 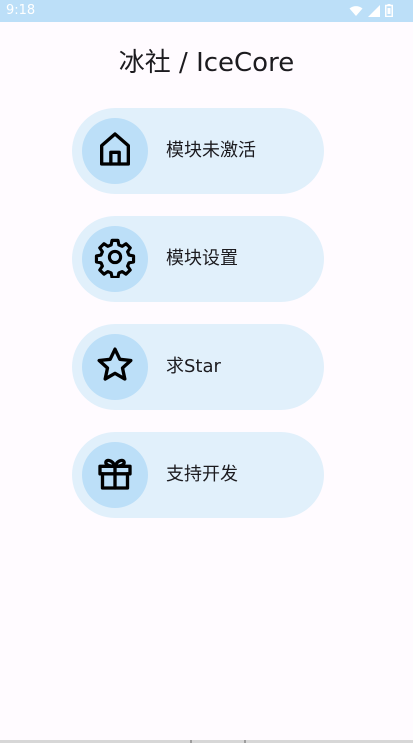 What do you see at coordinates (356, 11) in the screenshot?
I see `wifi-icon` at bounding box center [356, 11].